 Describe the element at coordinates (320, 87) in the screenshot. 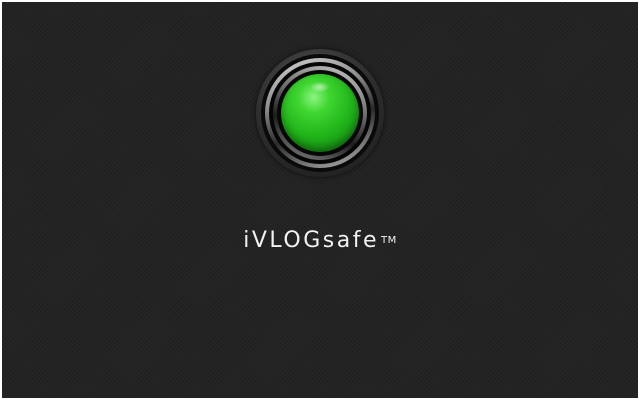

I see `status-light-glint` at that location.